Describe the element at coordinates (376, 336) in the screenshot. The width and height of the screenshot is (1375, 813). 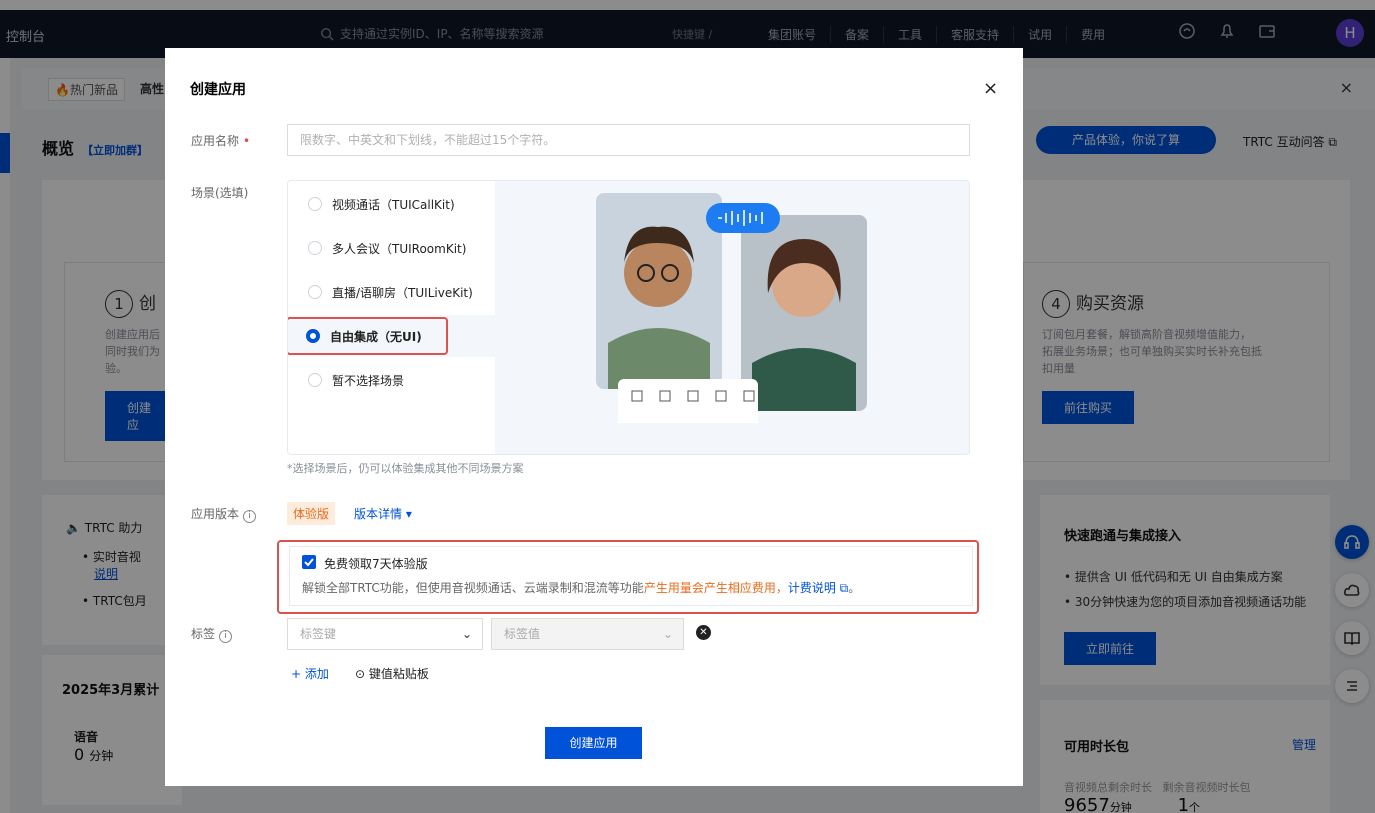
I see `scene-option-label: 自由集成（无UI)` at that location.